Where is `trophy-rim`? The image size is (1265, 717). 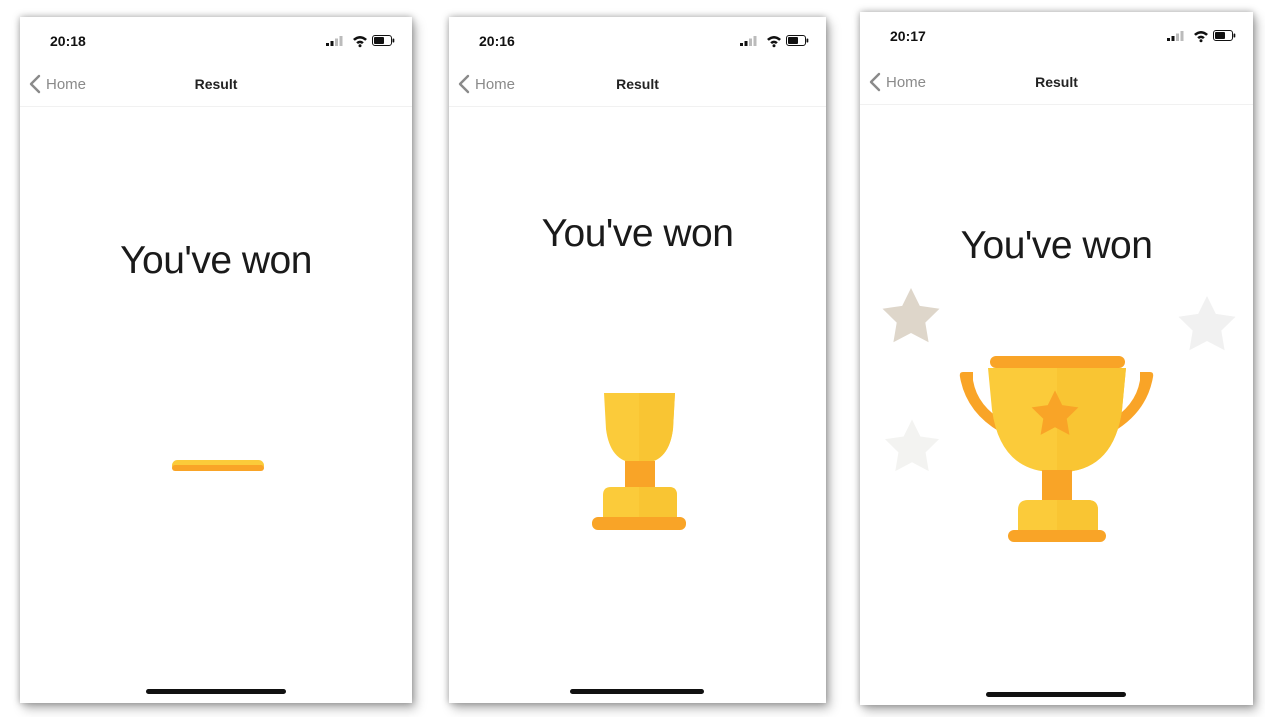 trophy-rim is located at coordinates (1057, 362).